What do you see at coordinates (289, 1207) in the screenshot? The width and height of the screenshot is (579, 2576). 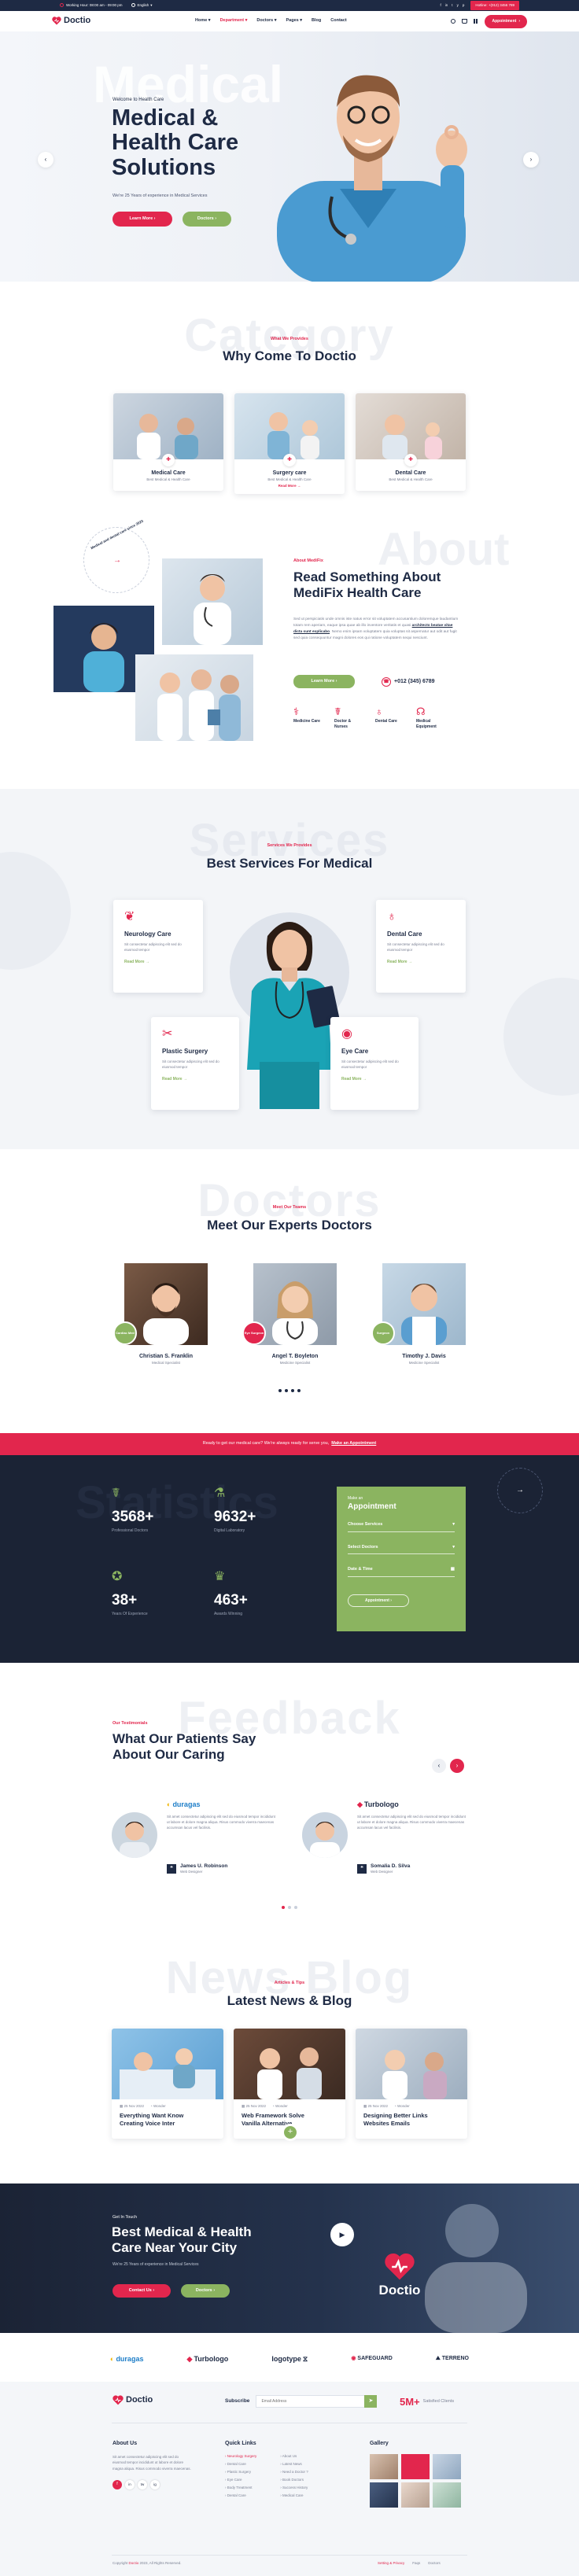 I see `team-kicker: Meet Our Teams` at bounding box center [289, 1207].